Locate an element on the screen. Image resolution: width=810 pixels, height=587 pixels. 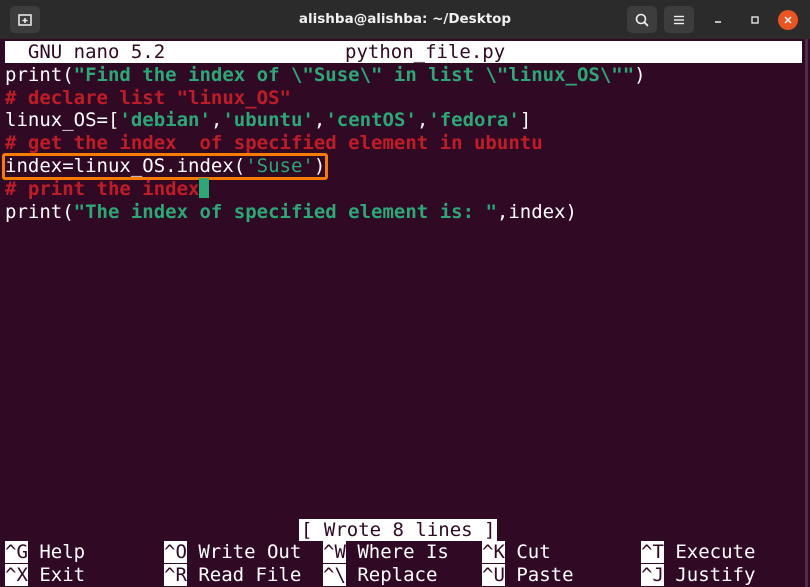
shortcut-where-is: ^W Where Is is located at coordinates (386, 552).